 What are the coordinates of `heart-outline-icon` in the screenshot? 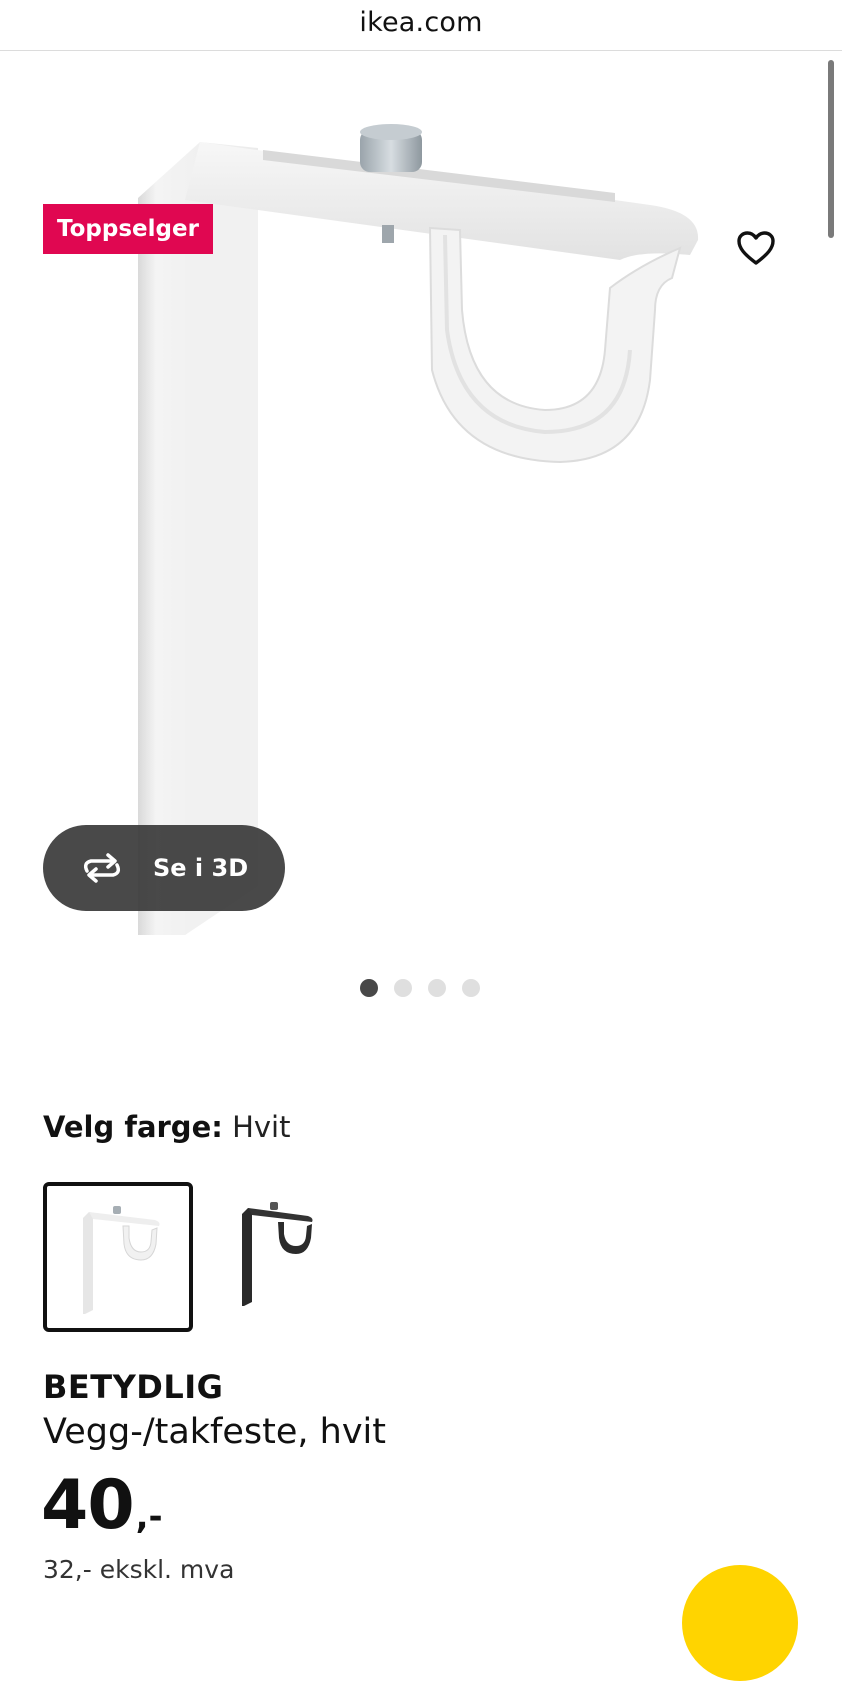 It's located at (756, 248).